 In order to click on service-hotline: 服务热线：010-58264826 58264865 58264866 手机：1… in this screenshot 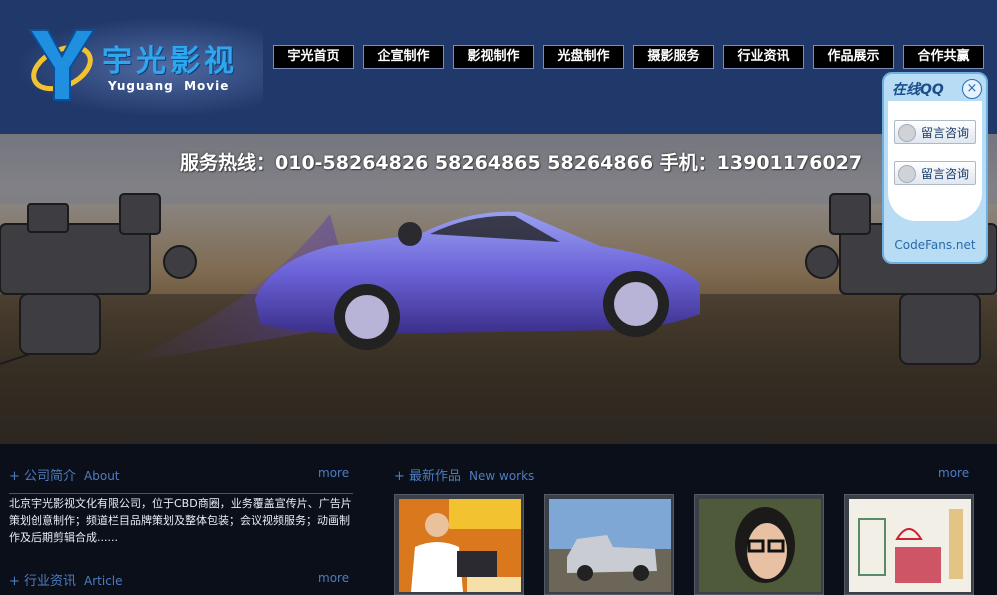, I will do `click(521, 163)`.